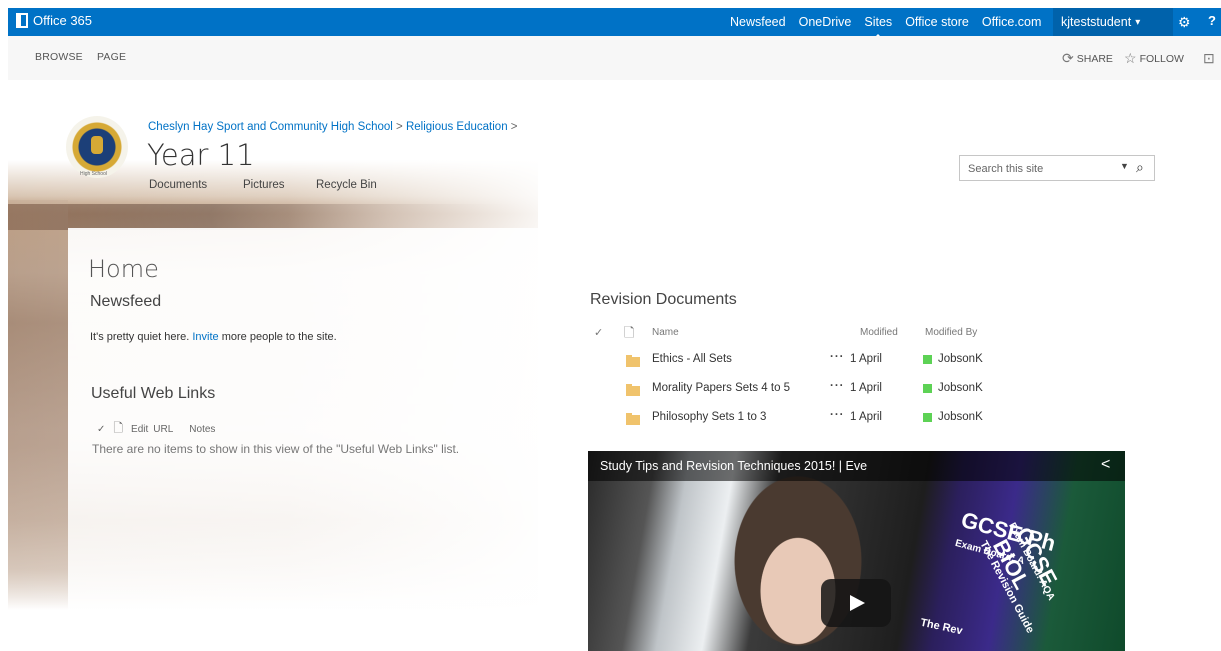  What do you see at coordinates (141, 337) in the screenshot?
I see `newsfeed-text-before: It's pretty quiet here.` at bounding box center [141, 337].